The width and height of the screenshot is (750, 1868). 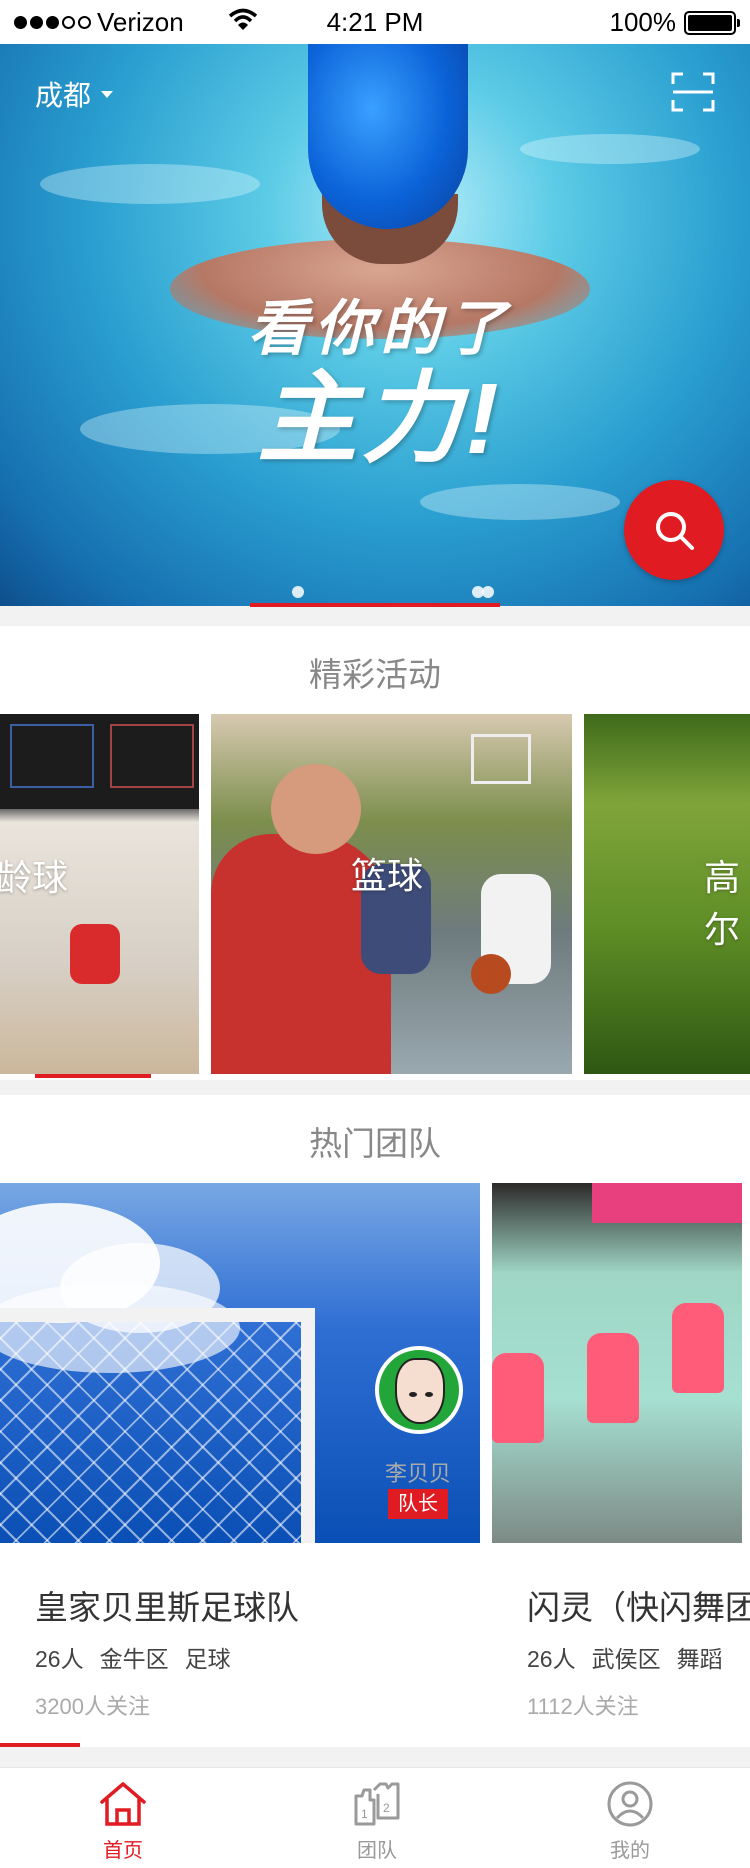 I want to click on team-district: 武侯区, so click(x=626, y=1659).